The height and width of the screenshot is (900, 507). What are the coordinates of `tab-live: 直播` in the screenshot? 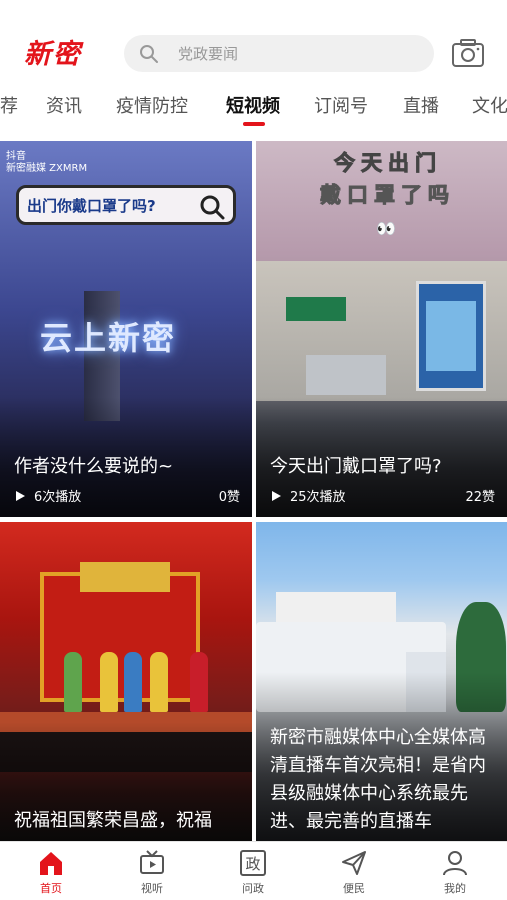 It's located at (421, 105).